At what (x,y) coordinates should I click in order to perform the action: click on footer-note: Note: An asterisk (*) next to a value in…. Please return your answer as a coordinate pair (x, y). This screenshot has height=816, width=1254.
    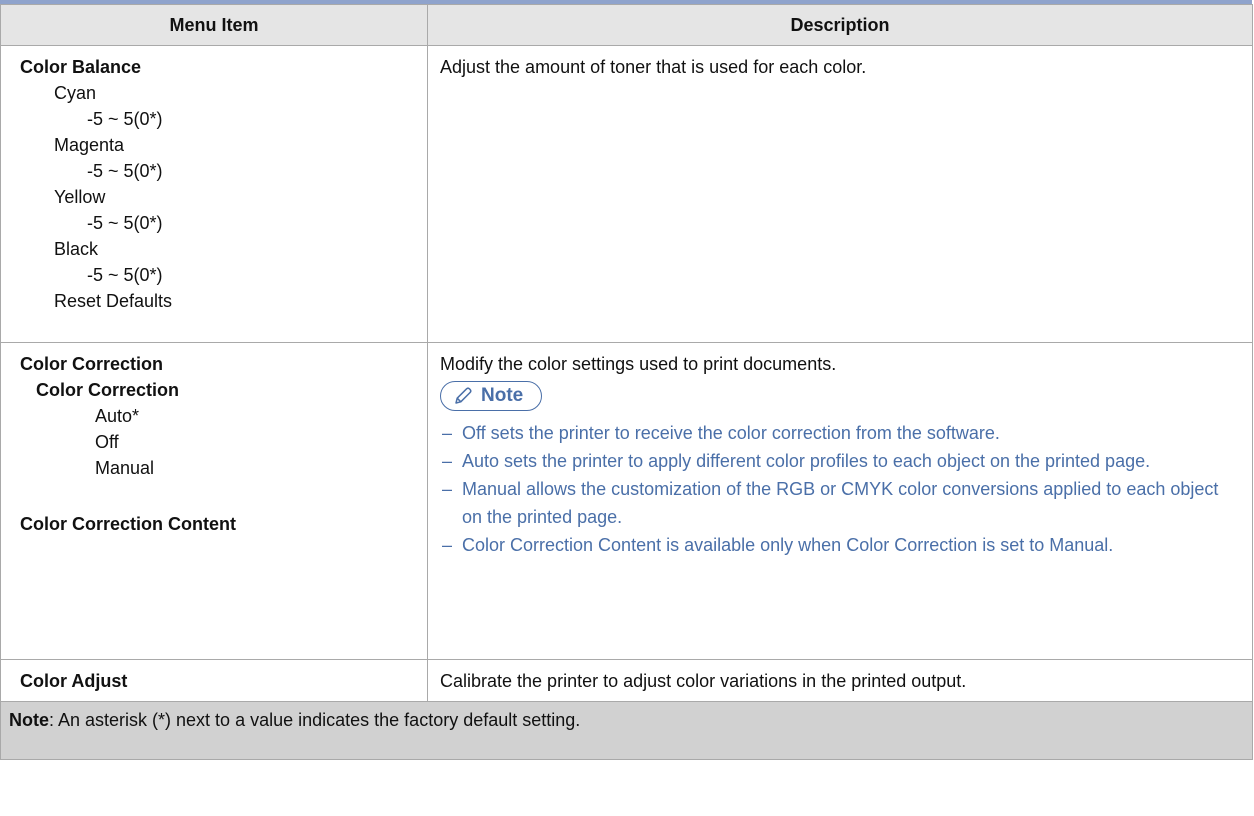
    Looking at the image, I should click on (626, 730).